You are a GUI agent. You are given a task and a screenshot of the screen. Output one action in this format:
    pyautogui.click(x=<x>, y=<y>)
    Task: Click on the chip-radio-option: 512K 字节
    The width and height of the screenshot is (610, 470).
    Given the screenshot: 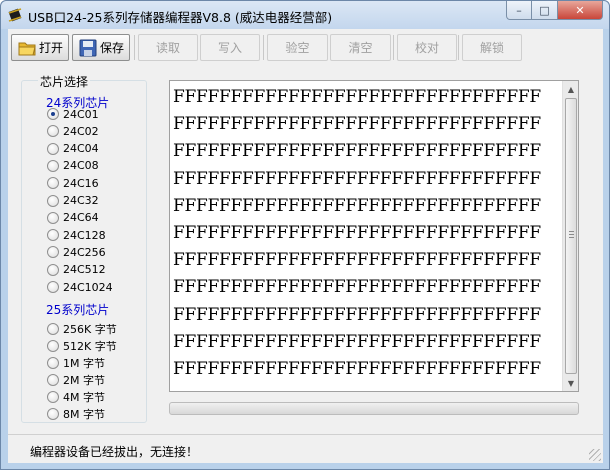 What is the action you would take?
    pyautogui.click(x=82, y=346)
    